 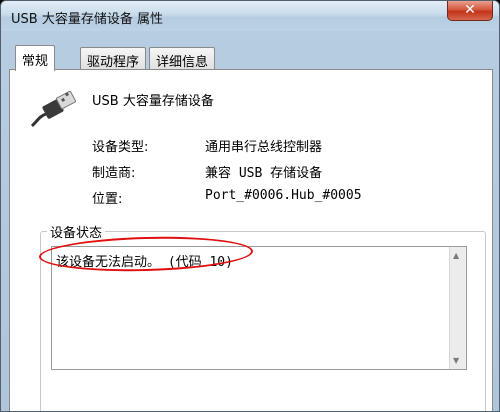 What do you see at coordinates (120, 147) in the screenshot?
I see `device-type-label: 设备类型:` at bounding box center [120, 147].